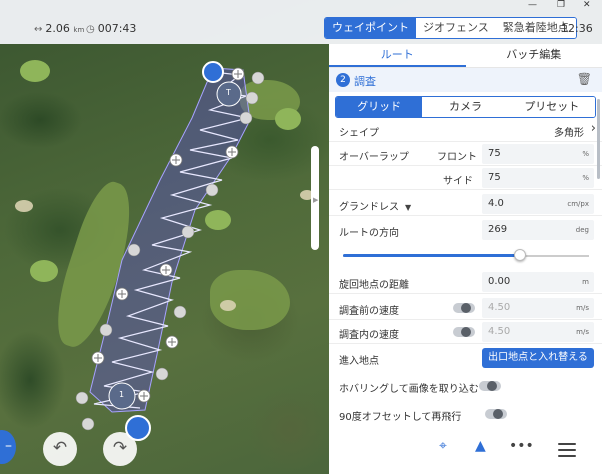  I want to click on gsd-label: グランドレス ▼, so click(375, 205).